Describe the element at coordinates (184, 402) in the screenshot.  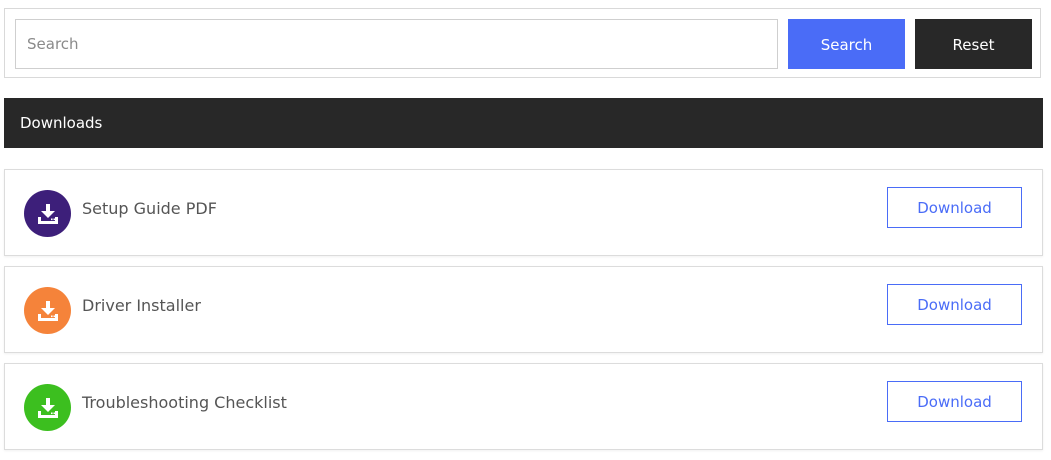
I see `download-item-label: Troubleshooting Checklist` at that location.